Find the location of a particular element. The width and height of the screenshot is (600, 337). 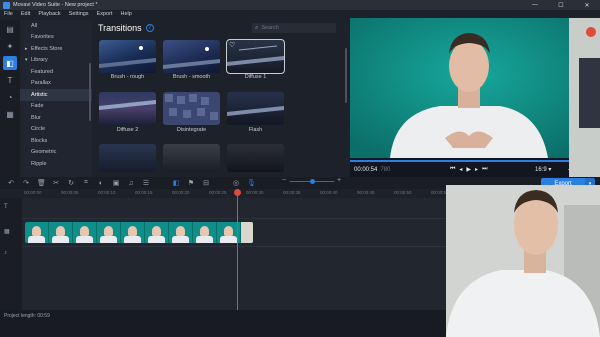

step-back-icon: ◂ is located at coordinates (460, 169).